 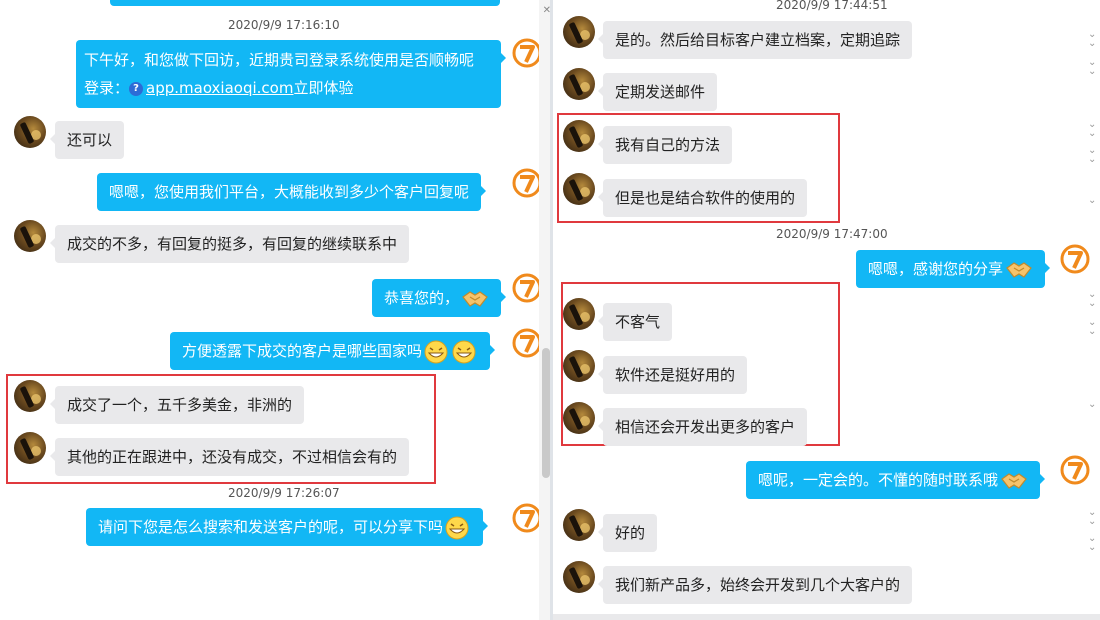 I want to click on message-incoming: 成交的不多，有回复的挺多，有回复的继续联系中, so click(x=229, y=244).